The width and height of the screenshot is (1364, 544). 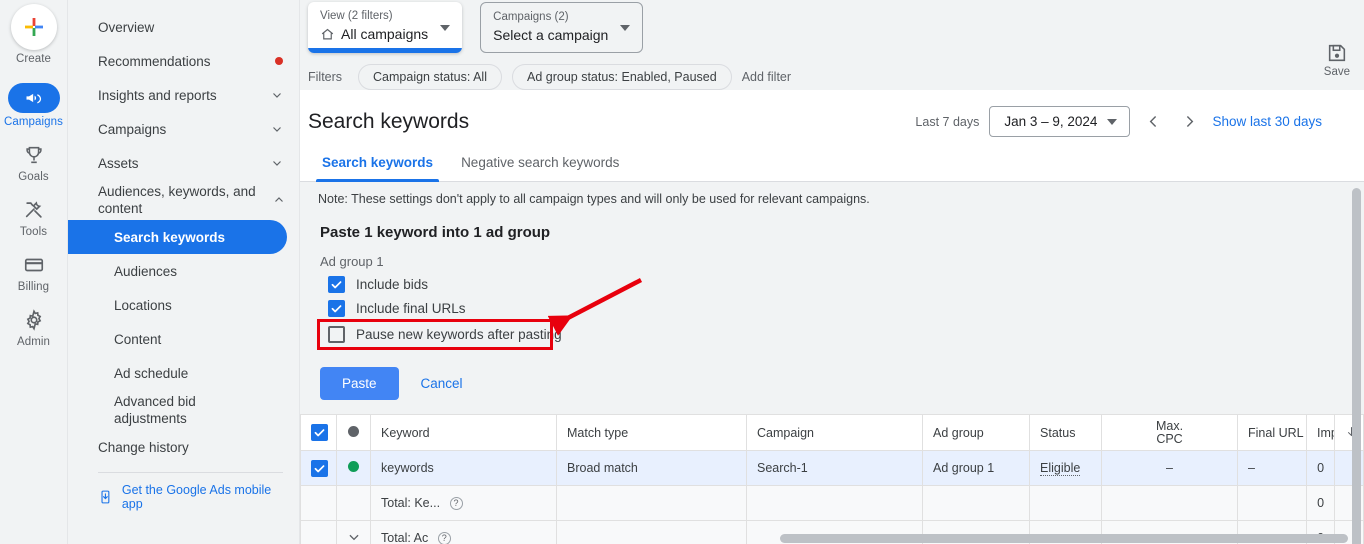 What do you see at coordinates (835, 468) in the screenshot?
I see `cell-campaign: Search-1` at bounding box center [835, 468].